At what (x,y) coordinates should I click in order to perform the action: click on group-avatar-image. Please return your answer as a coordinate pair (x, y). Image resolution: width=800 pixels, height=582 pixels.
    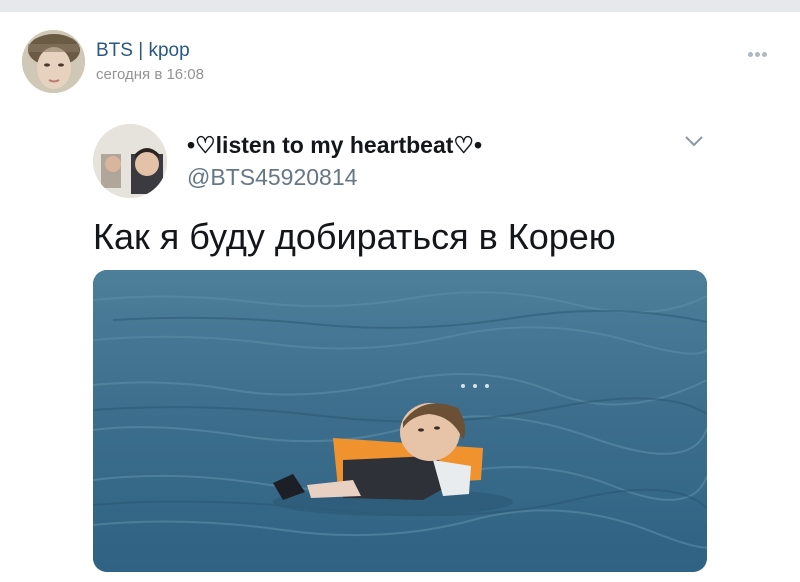
    Looking at the image, I should click on (53, 61).